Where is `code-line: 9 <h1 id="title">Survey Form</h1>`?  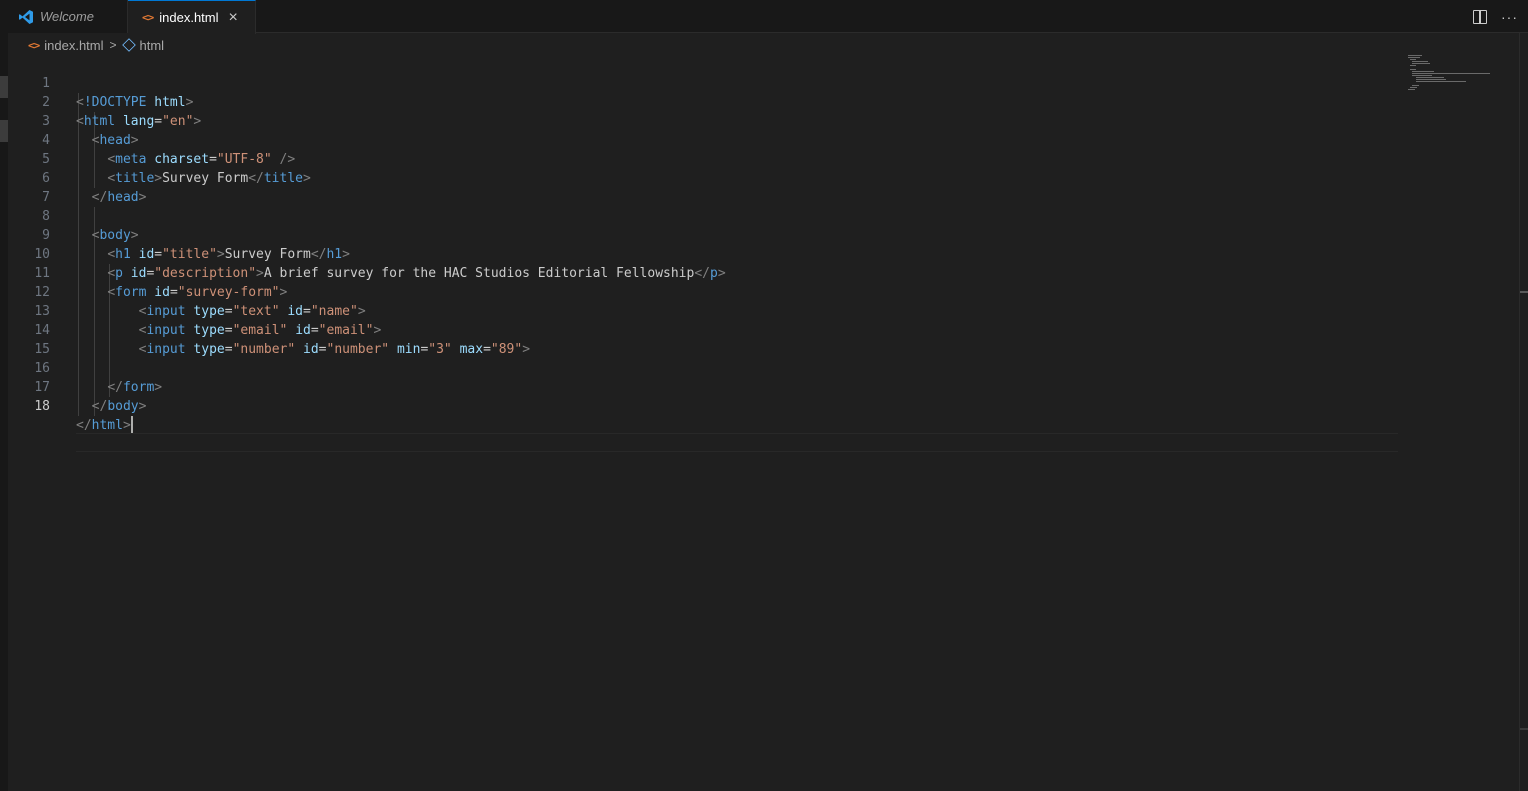
code-line: 9 <h1 id="title">Survey Form</h1> is located at coordinates (703, 234).